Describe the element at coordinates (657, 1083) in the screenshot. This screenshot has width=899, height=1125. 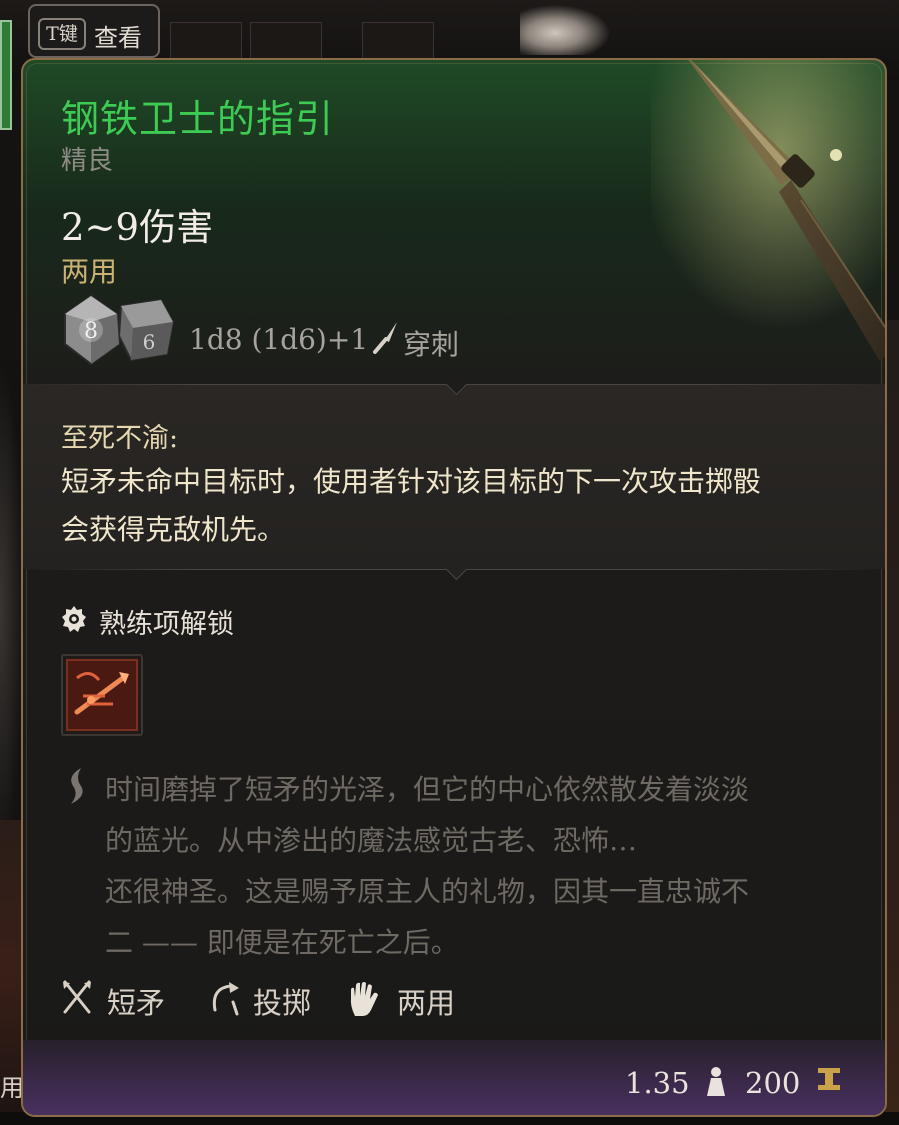
I see `item-weight: 1.35` at that location.